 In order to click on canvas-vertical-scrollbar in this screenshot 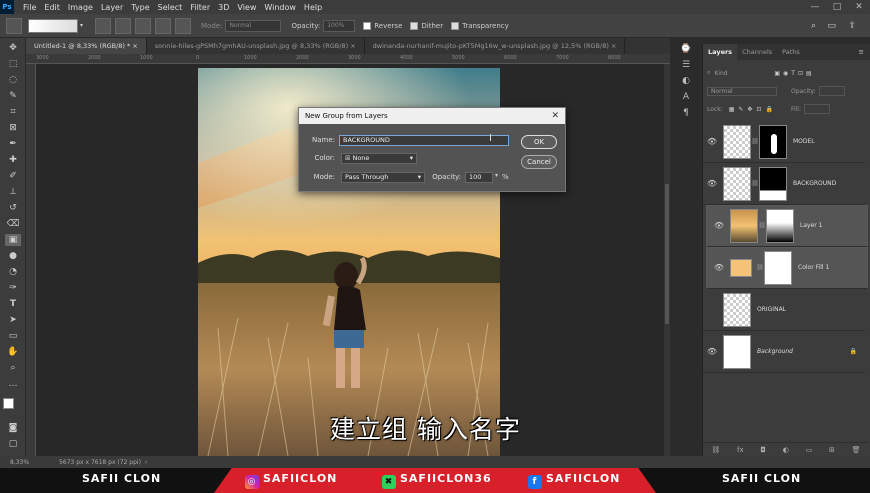, I will do `click(667, 260)`.